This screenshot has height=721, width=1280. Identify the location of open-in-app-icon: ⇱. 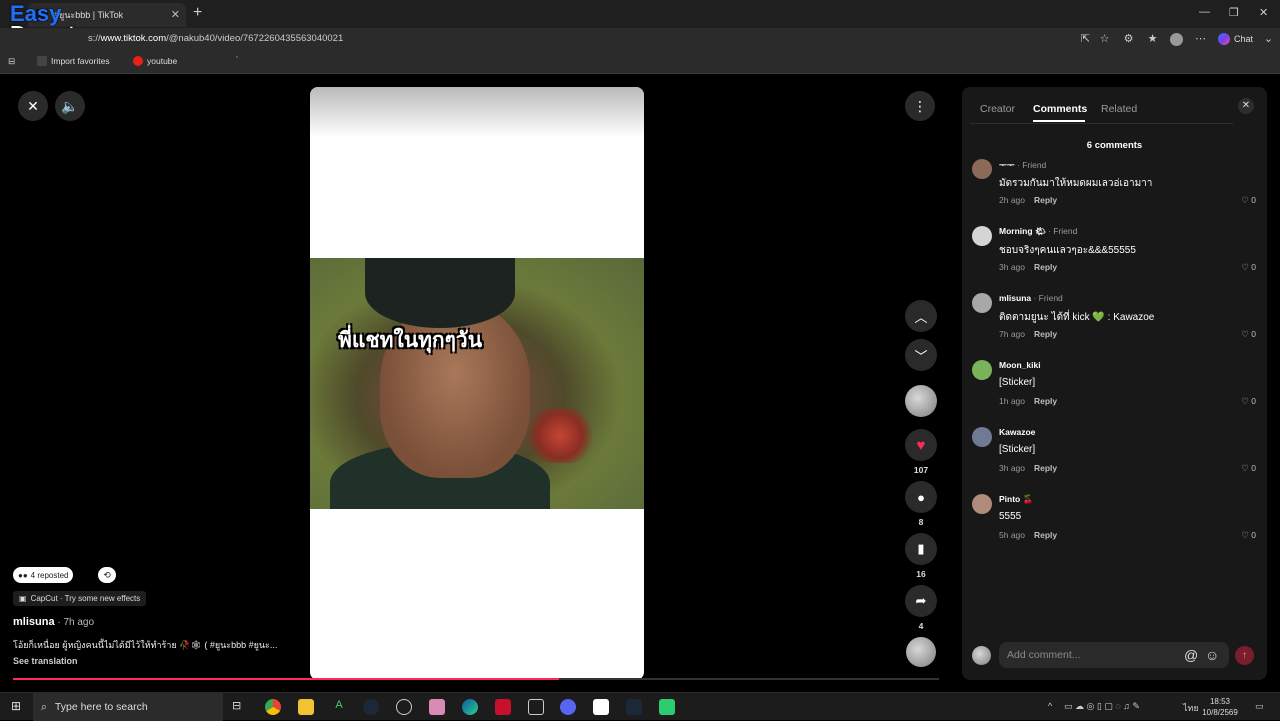
(1085, 39).